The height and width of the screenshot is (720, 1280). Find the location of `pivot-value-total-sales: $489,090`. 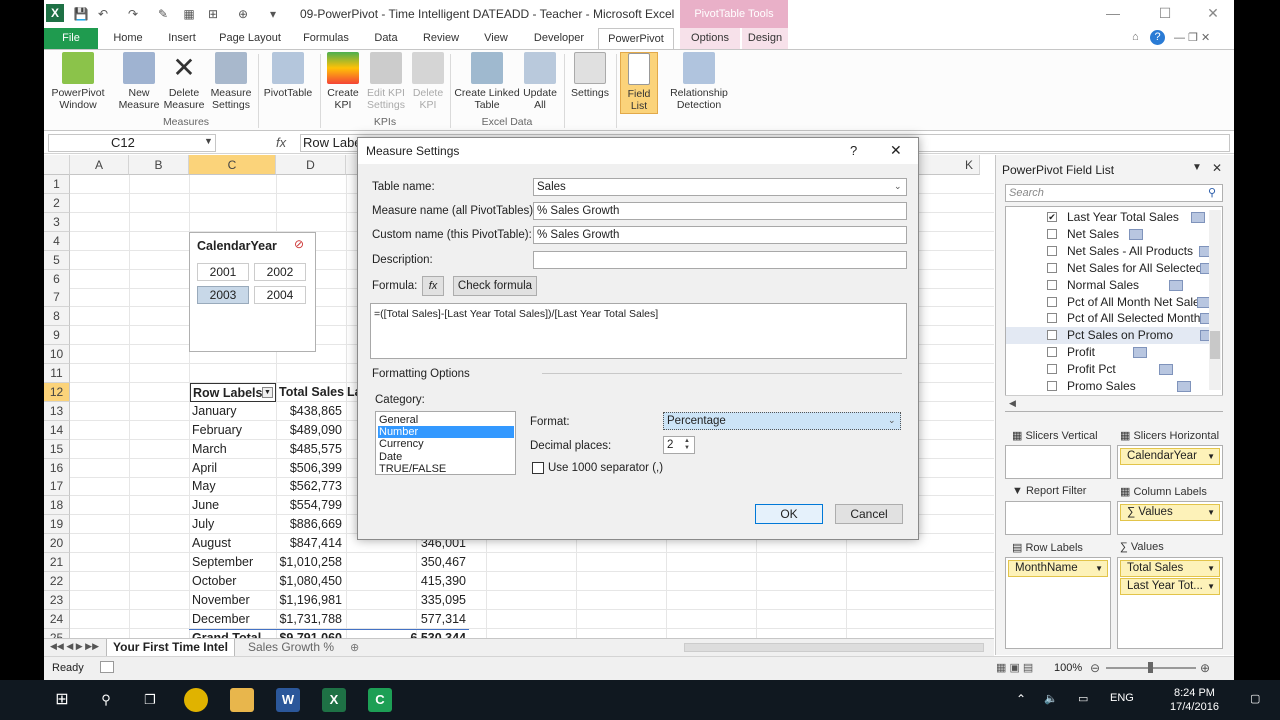

pivot-value-total-sales: $489,090 is located at coordinates (309, 430).